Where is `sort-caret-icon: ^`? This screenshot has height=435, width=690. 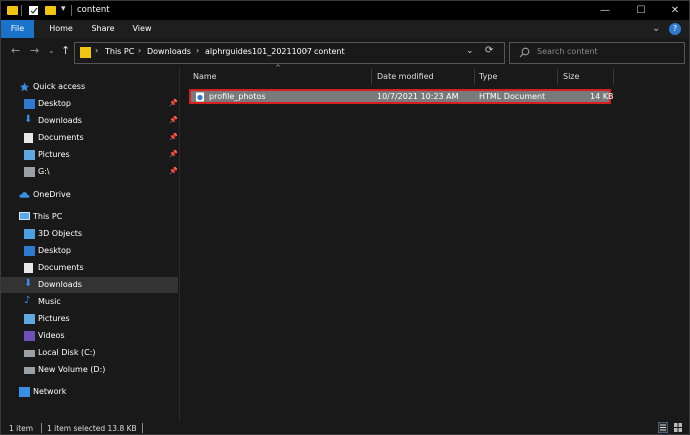
sort-caret-icon: ^ is located at coordinates (278, 68).